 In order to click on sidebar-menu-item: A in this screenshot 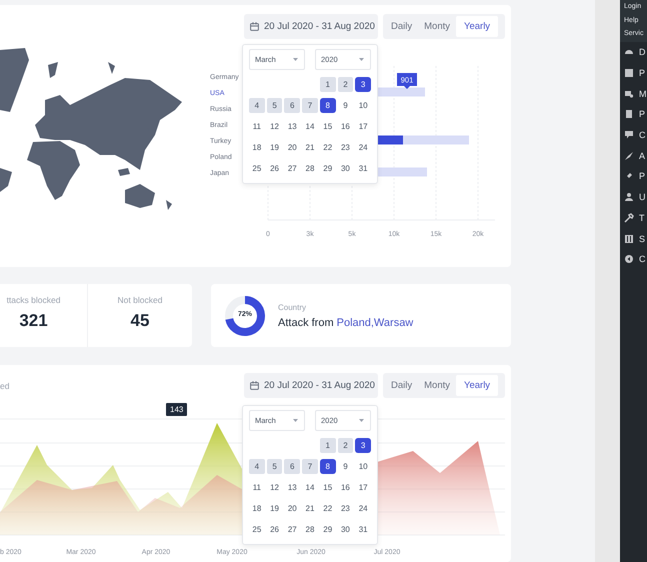, I will do `click(633, 155)`.